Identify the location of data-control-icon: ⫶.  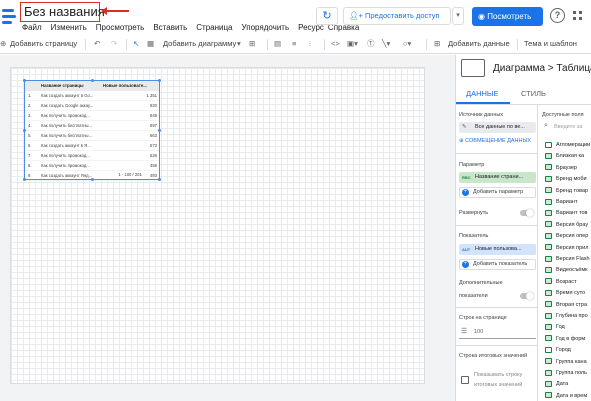
(310, 44).